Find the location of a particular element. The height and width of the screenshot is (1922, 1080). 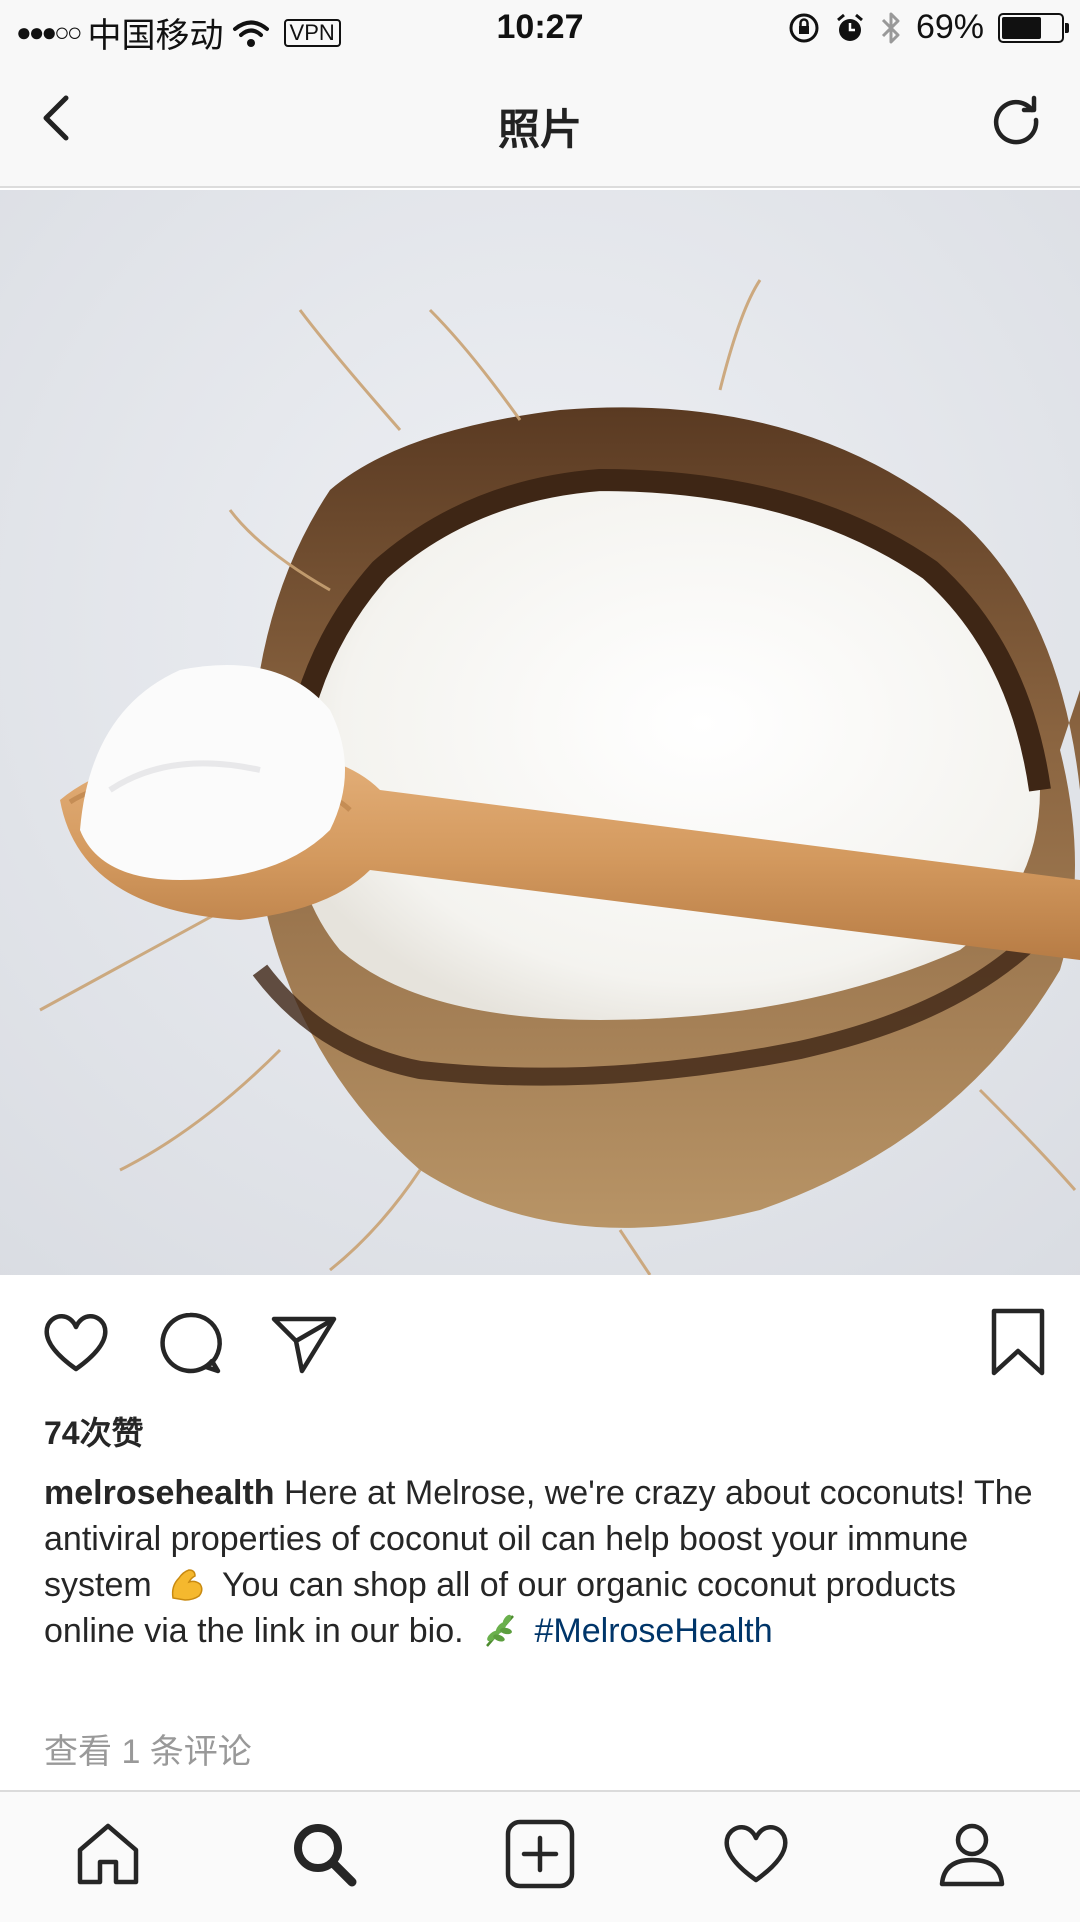

activity-heart-icon is located at coordinates (756, 1854).